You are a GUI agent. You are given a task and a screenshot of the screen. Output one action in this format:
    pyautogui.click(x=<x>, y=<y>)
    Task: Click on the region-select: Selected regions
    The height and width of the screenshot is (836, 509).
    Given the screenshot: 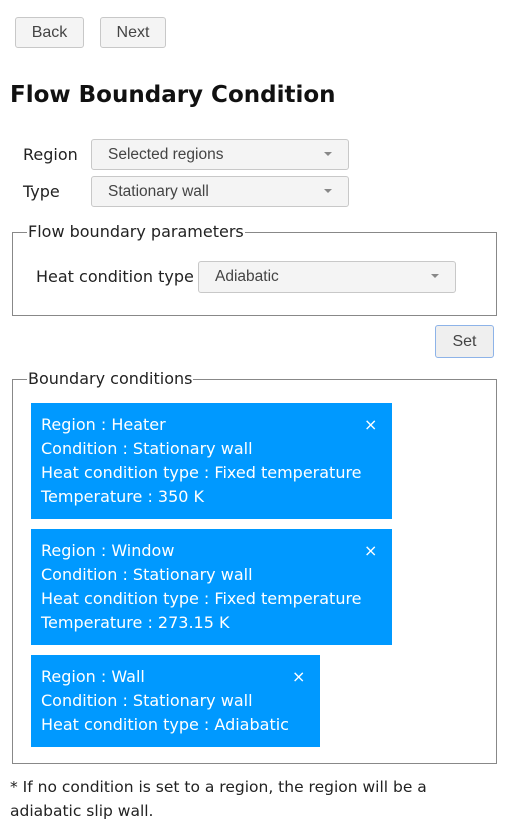 What is the action you would take?
    pyautogui.click(x=220, y=154)
    